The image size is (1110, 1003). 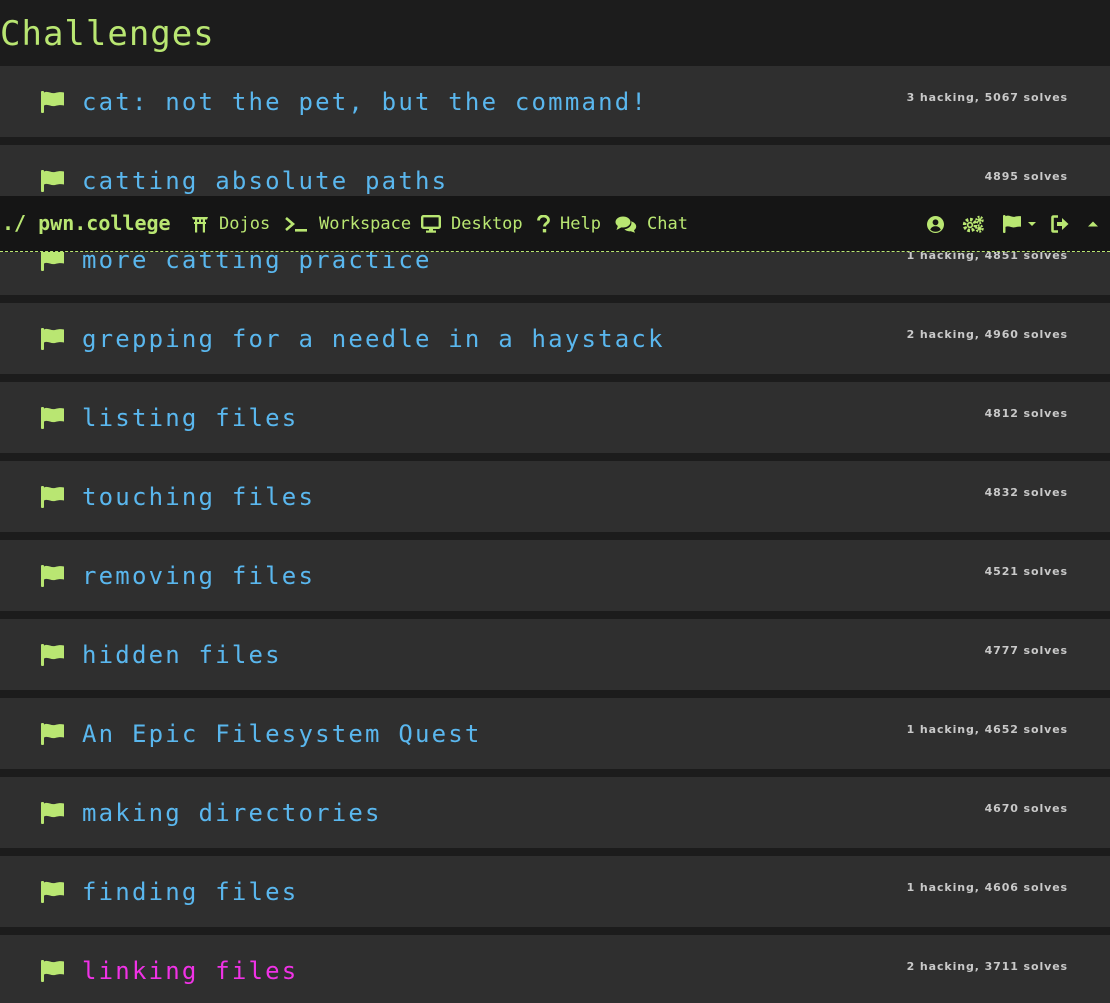 I want to click on challenge-stats: 4670 solves, so click(x=1026, y=808).